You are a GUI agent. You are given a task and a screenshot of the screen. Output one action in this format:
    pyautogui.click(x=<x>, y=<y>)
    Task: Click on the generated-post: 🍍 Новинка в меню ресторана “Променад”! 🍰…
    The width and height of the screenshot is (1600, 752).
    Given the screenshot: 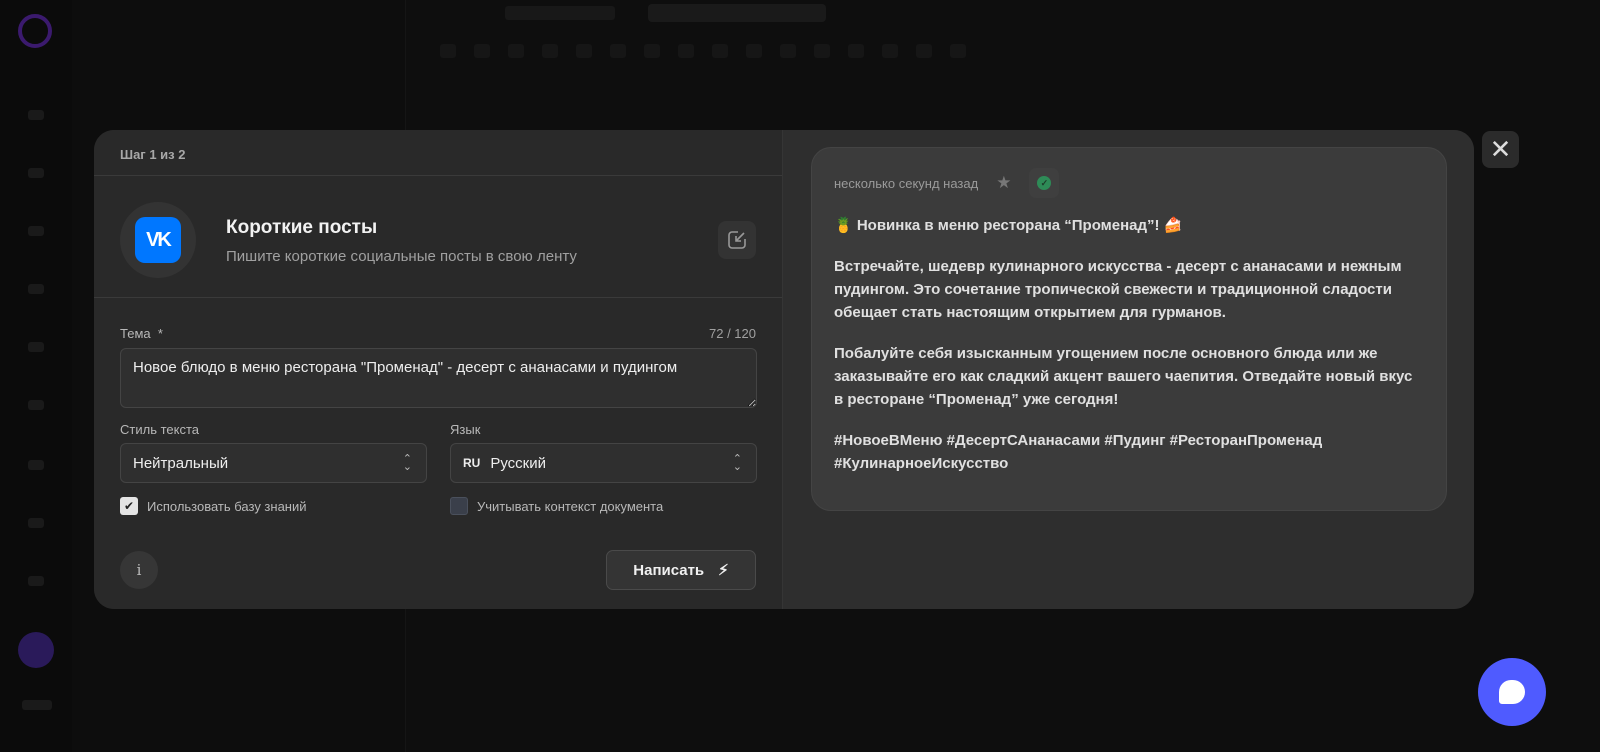 What is the action you would take?
    pyautogui.click(x=1129, y=344)
    